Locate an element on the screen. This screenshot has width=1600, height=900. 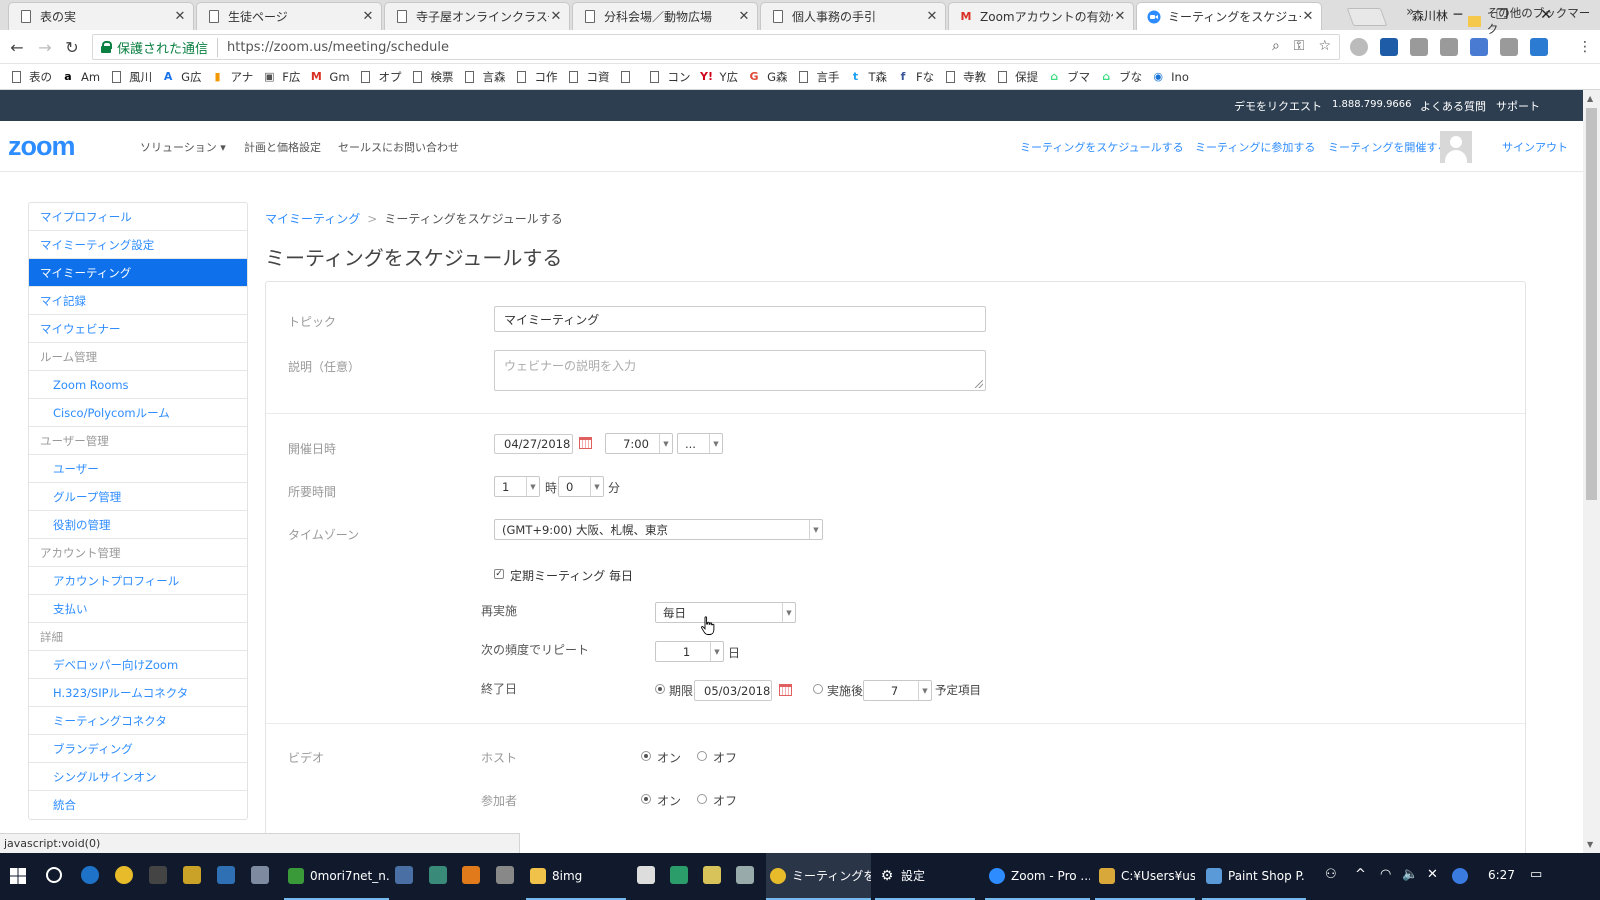
bookmark-item: 表の is located at coordinates (31, 77).